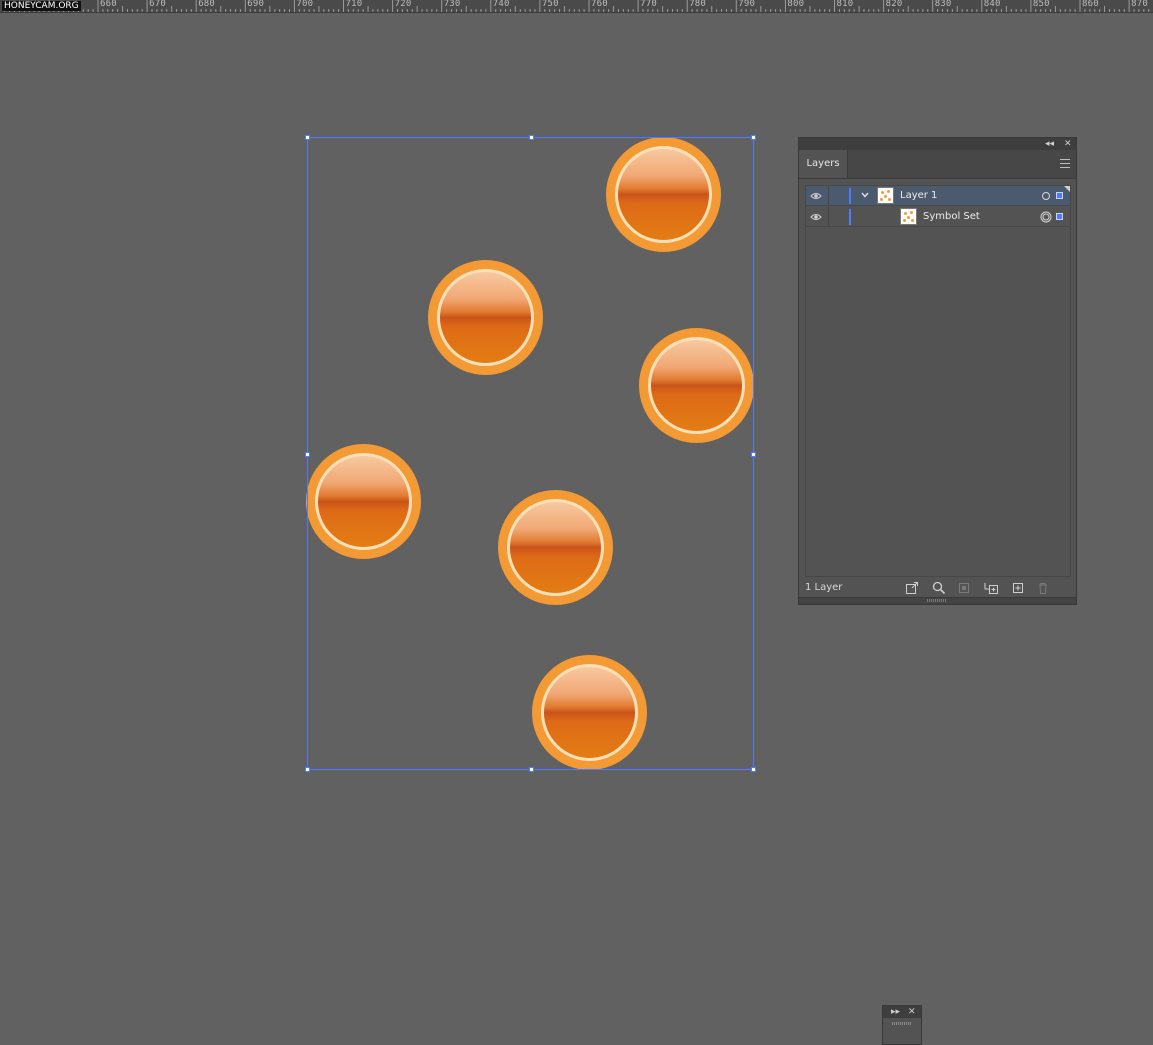 This screenshot has height=1045, width=1153. I want to click on ruler-tick-label: 660, so click(108, 4).